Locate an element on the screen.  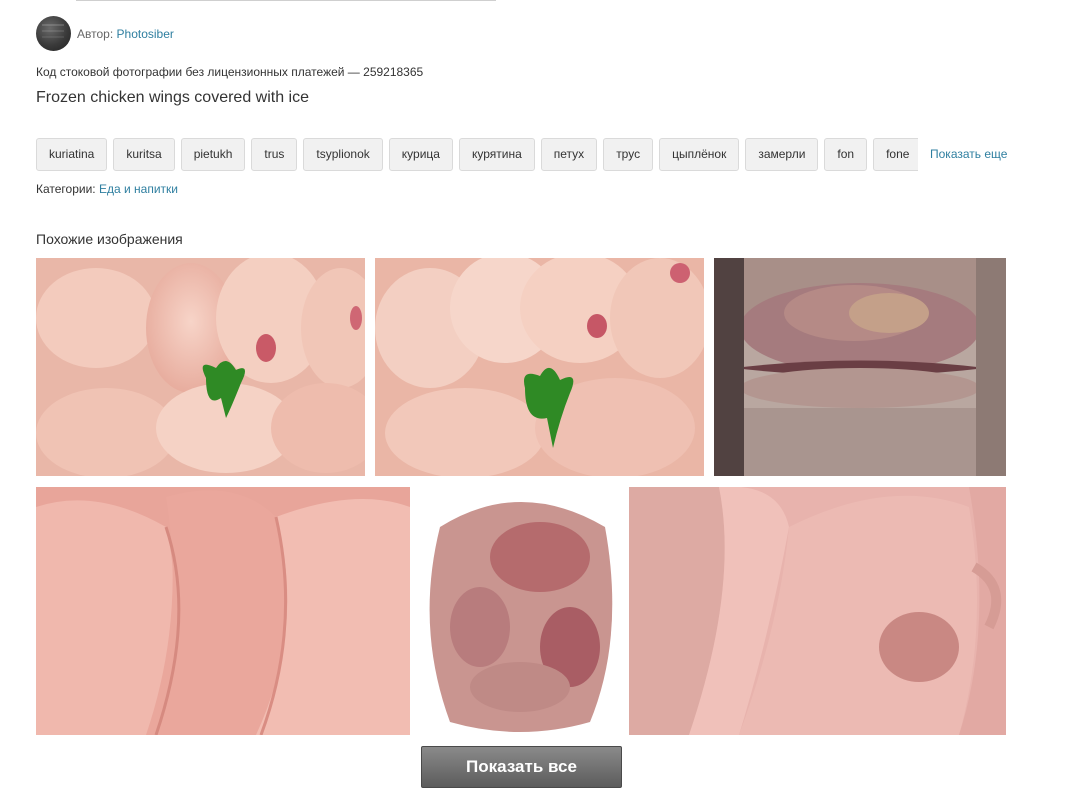
author-avatar is located at coordinates (53, 33).